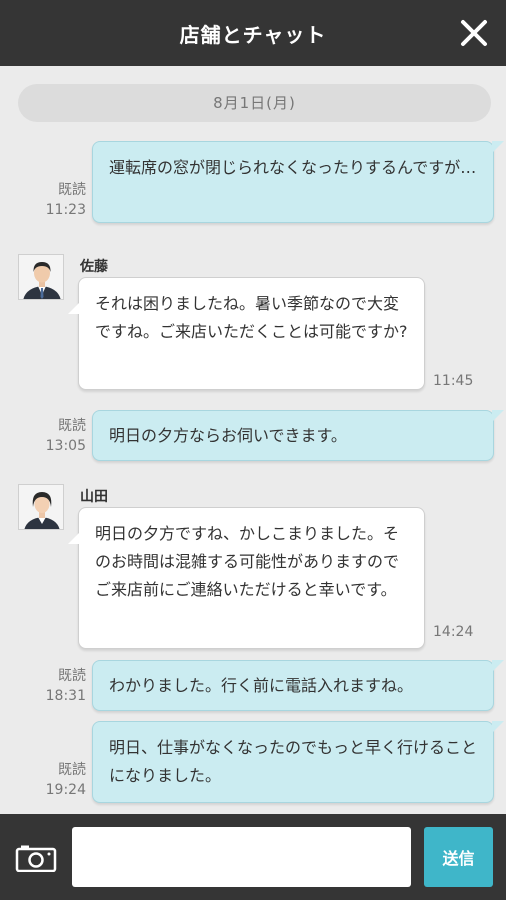 Image resolution: width=506 pixels, height=900 pixels. Describe the element at coordinates (45, 200) in the screenshot. I see `message-meta: 既読 11:23` at that location.